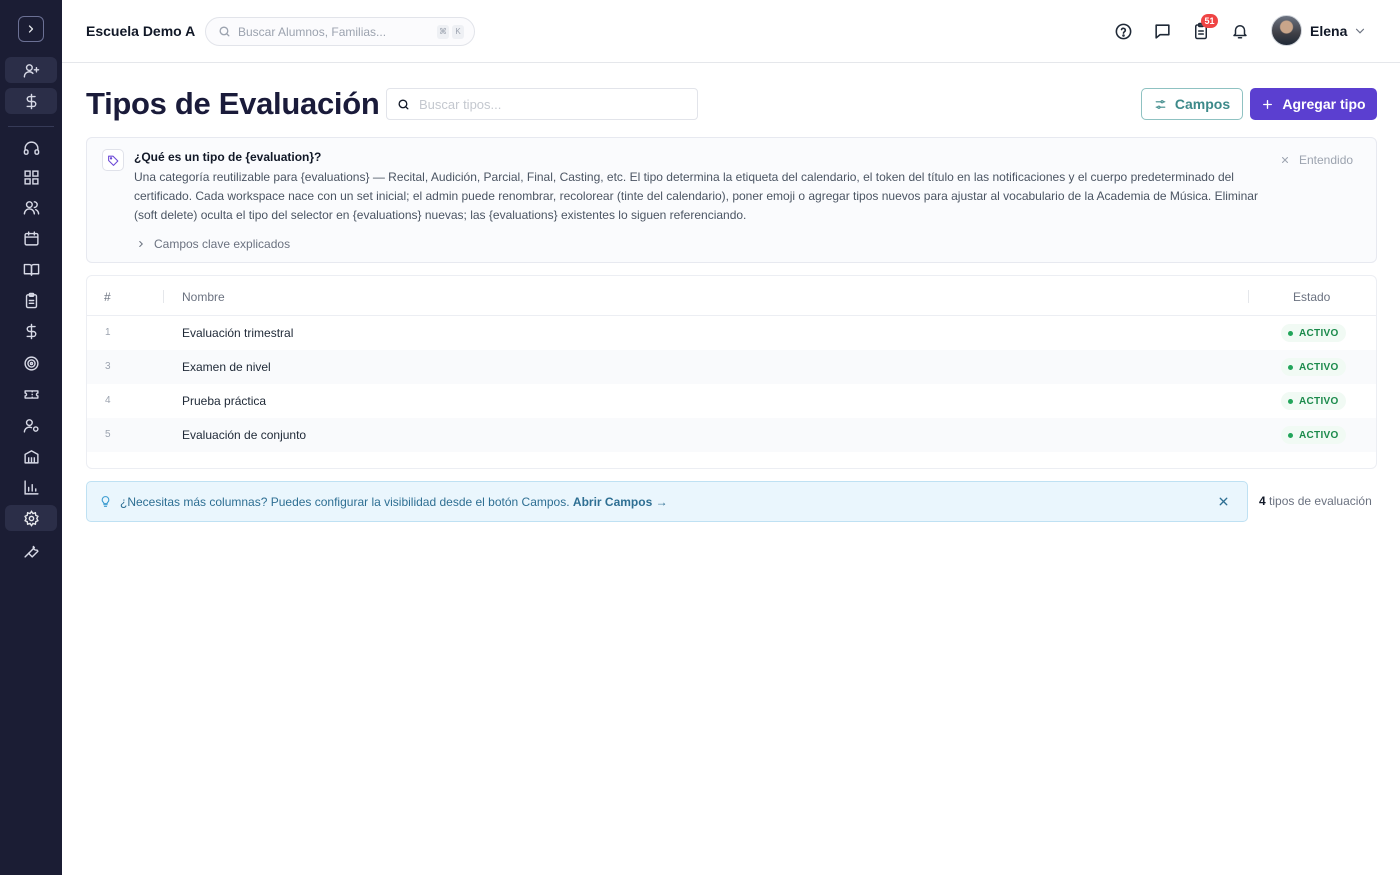 The image size is (1400, 875). I want to click on sidebar-item-evaluations, so click(31, 300).